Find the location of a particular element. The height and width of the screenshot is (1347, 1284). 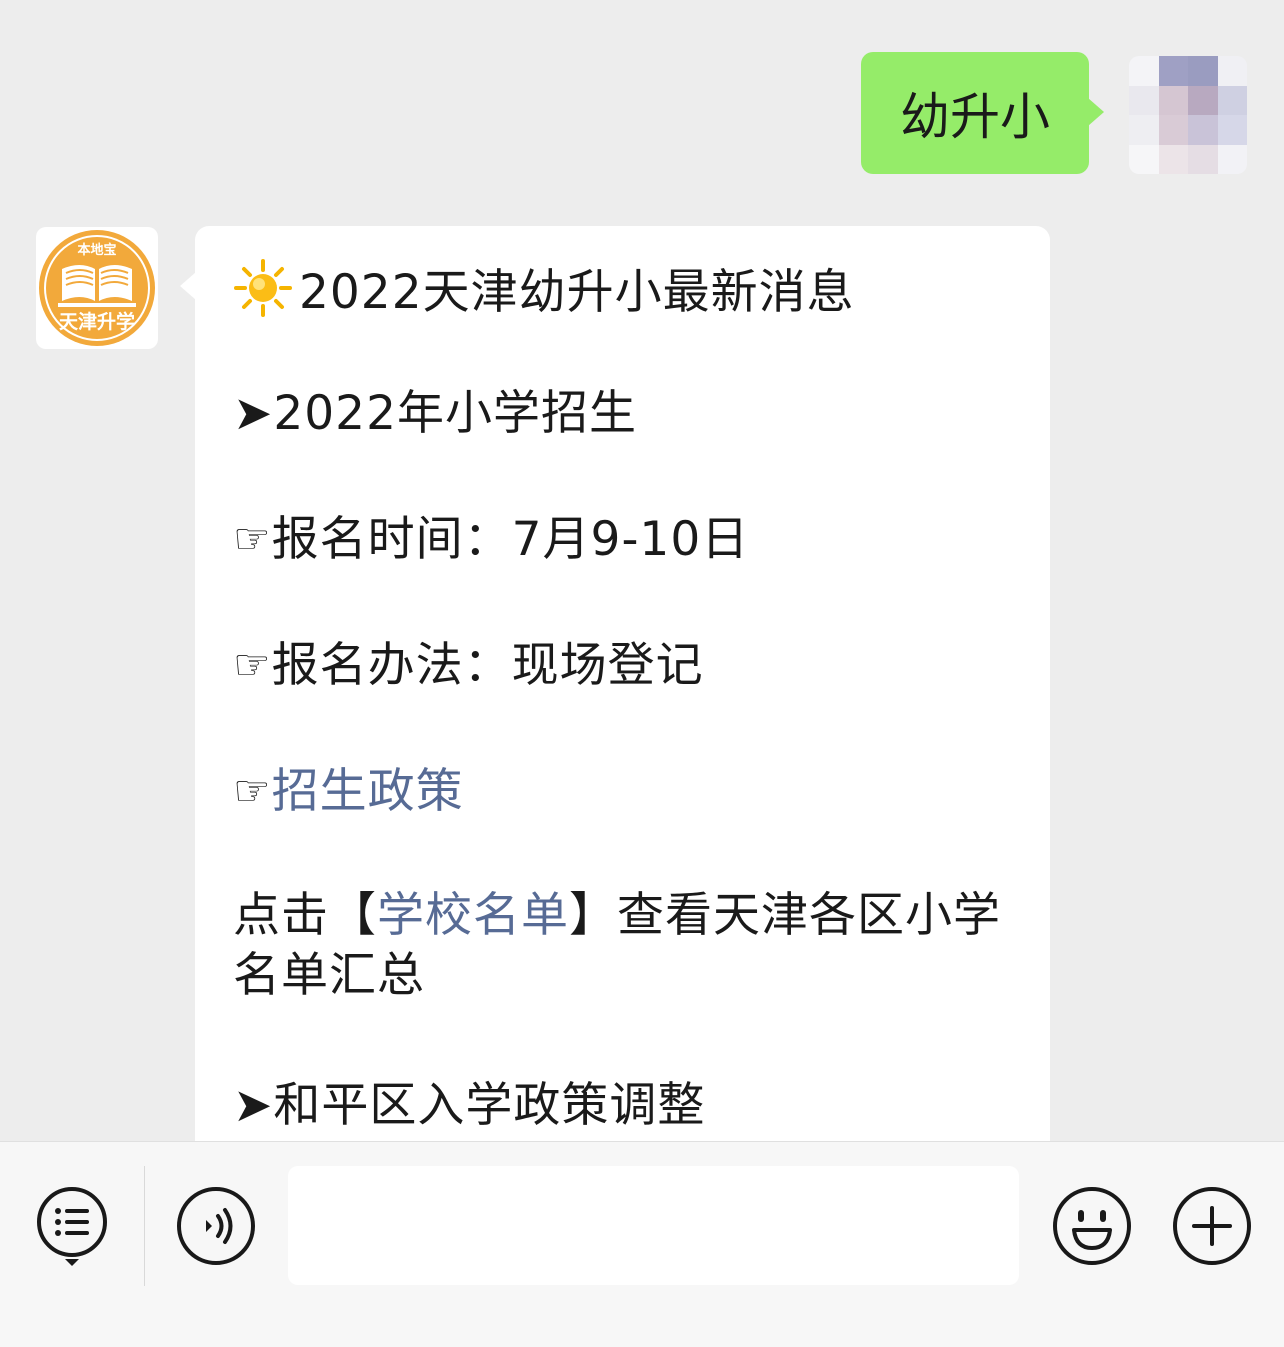

policy-link: 招生政策 is located at coordinates (368, 791).